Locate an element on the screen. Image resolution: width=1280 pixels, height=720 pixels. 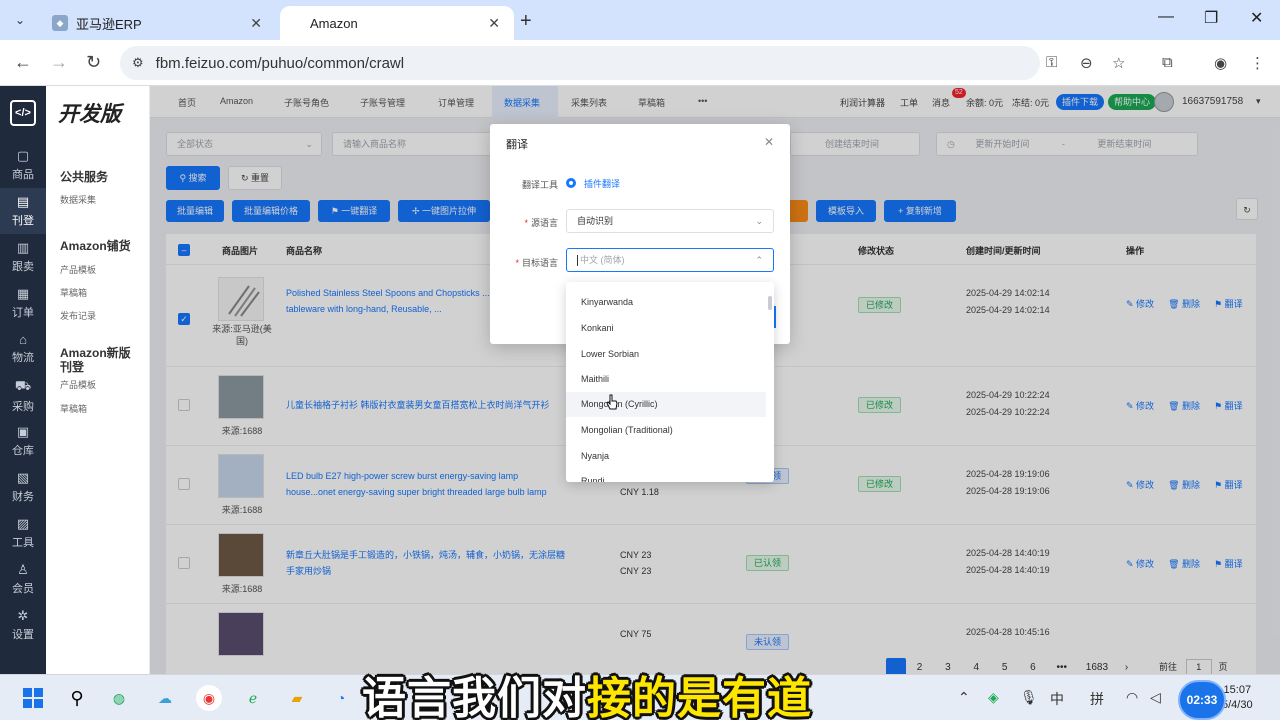
language-option-hovered: Mongolian (Cyrillic) is located at coordinates (666, 404).